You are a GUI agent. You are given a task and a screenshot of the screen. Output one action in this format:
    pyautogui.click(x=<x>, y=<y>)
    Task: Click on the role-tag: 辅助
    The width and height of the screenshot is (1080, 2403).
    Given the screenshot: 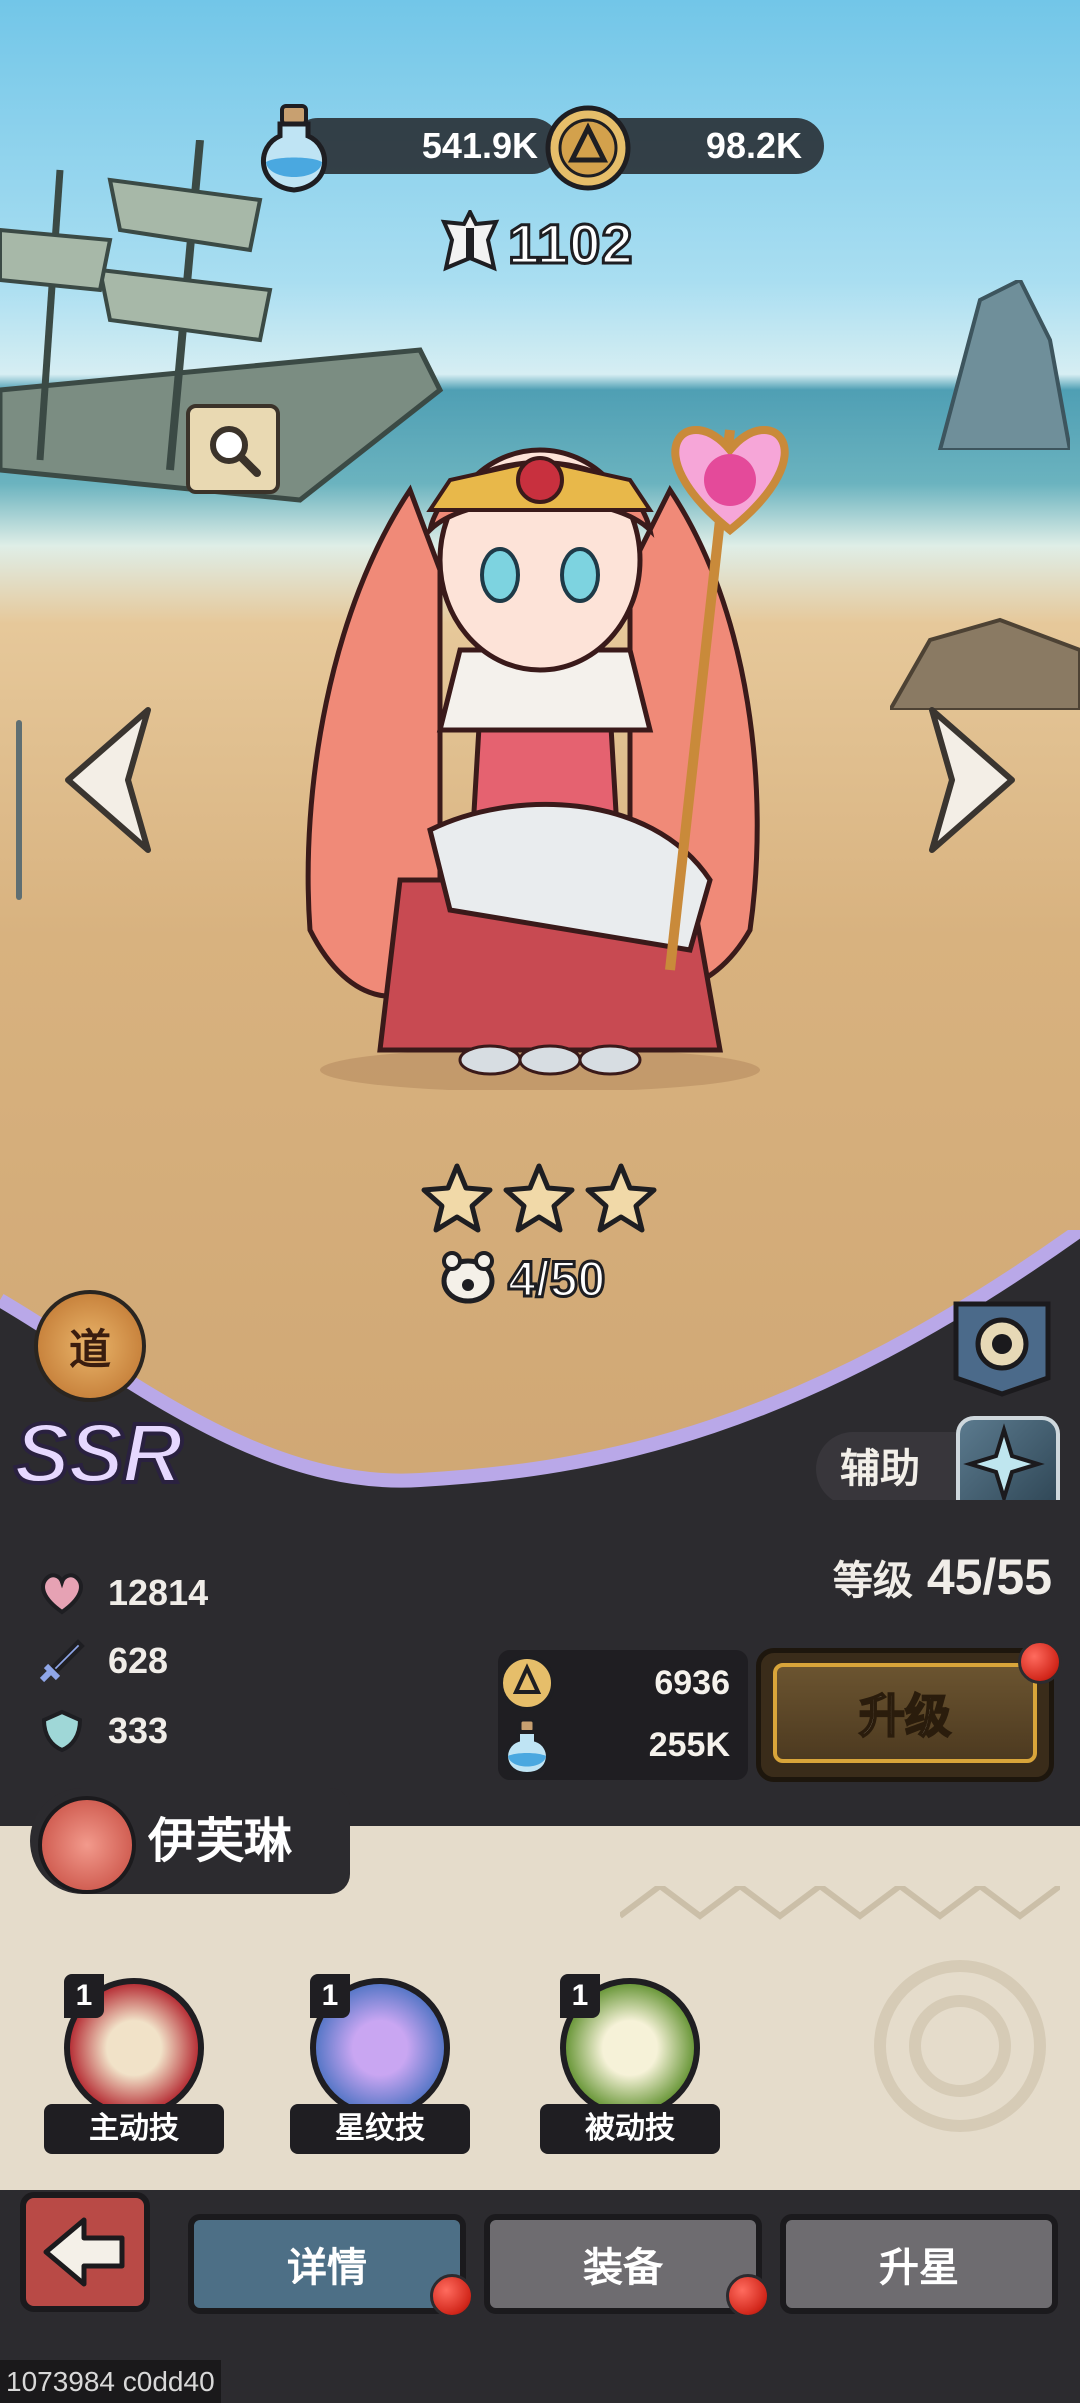 What is the action you would take?
    pyautogui.click(x=891, y=1469)
    